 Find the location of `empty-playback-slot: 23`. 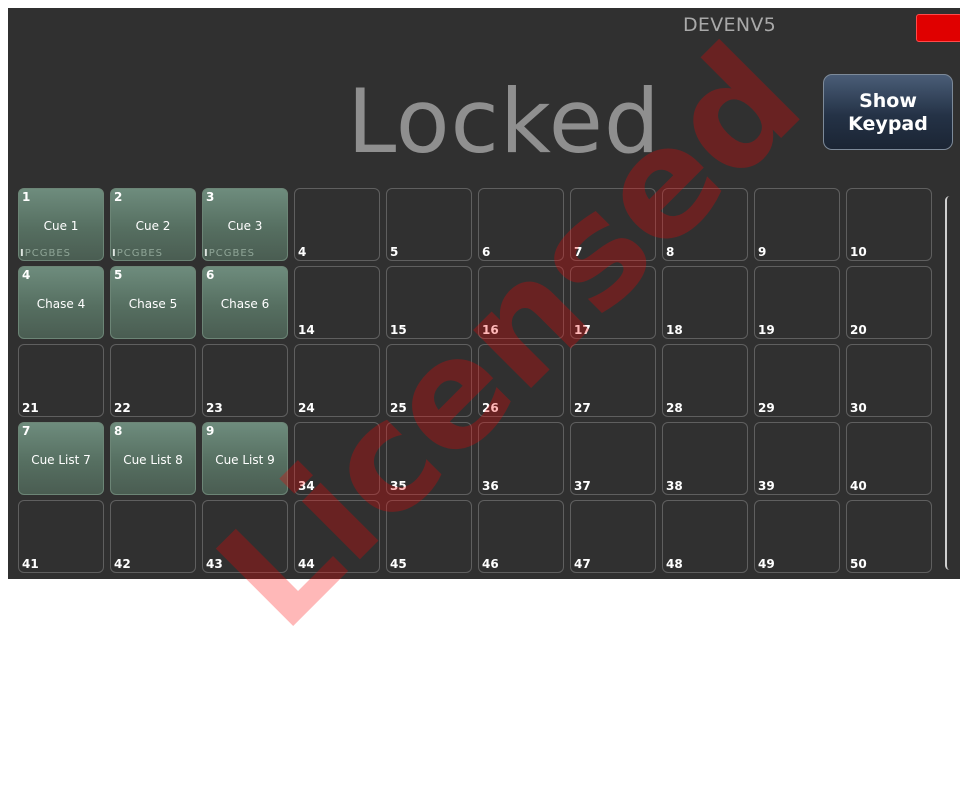

empty-playback-slot: 23 is located at coordinates (245, 380).